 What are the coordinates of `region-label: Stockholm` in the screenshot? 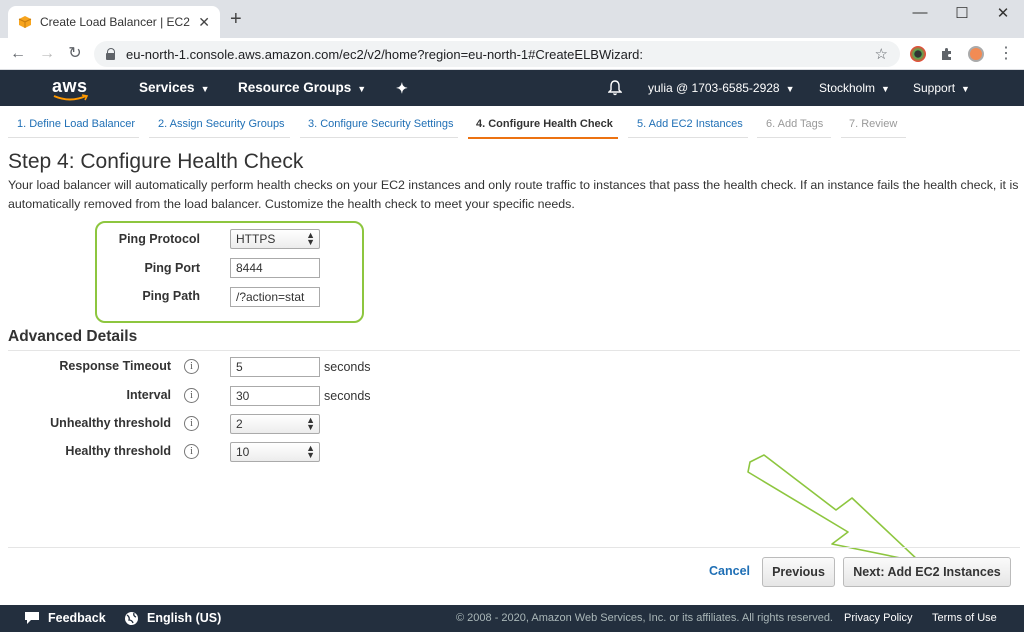 It's located at (847, 88).